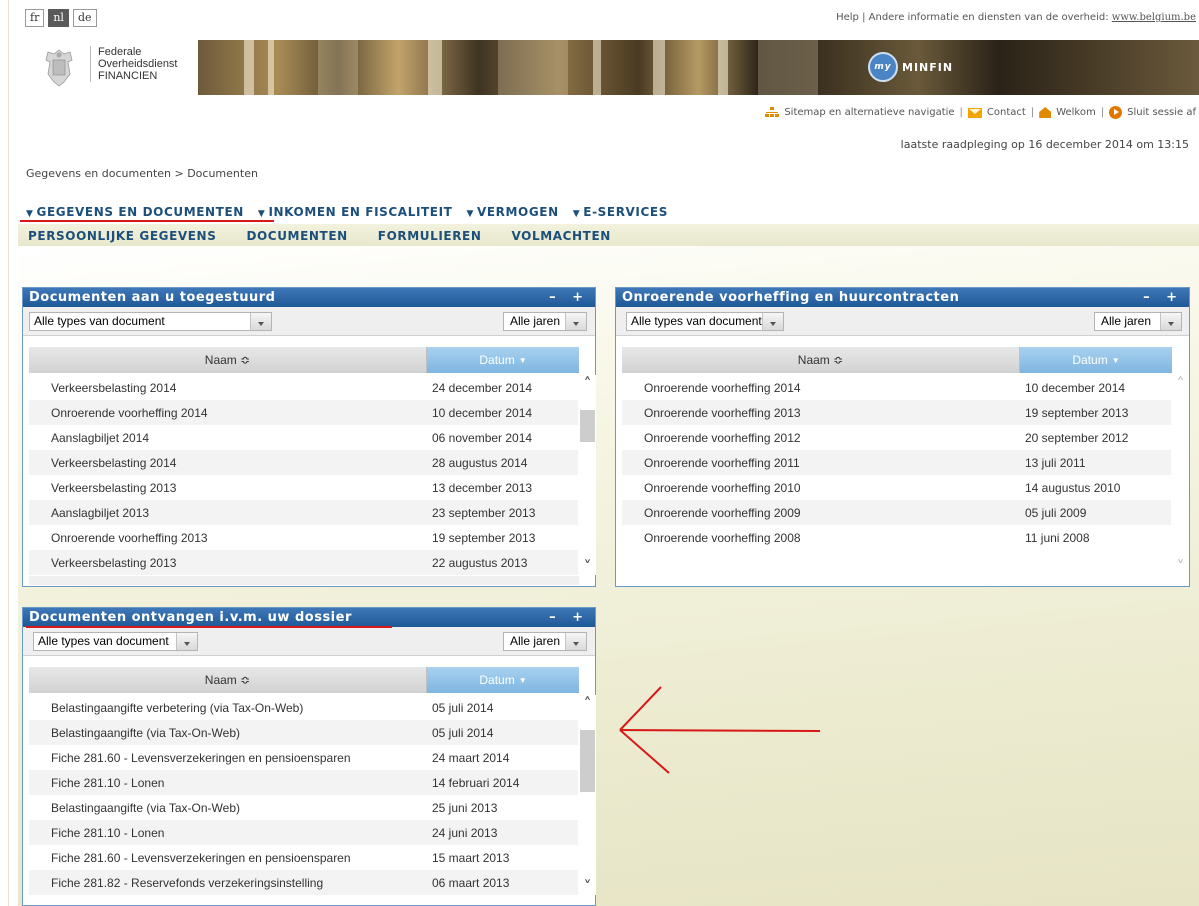 The height and width of the screenshot is (906, 1199). I want to click on nav-label: VERMOGEN, so click(517, 212).